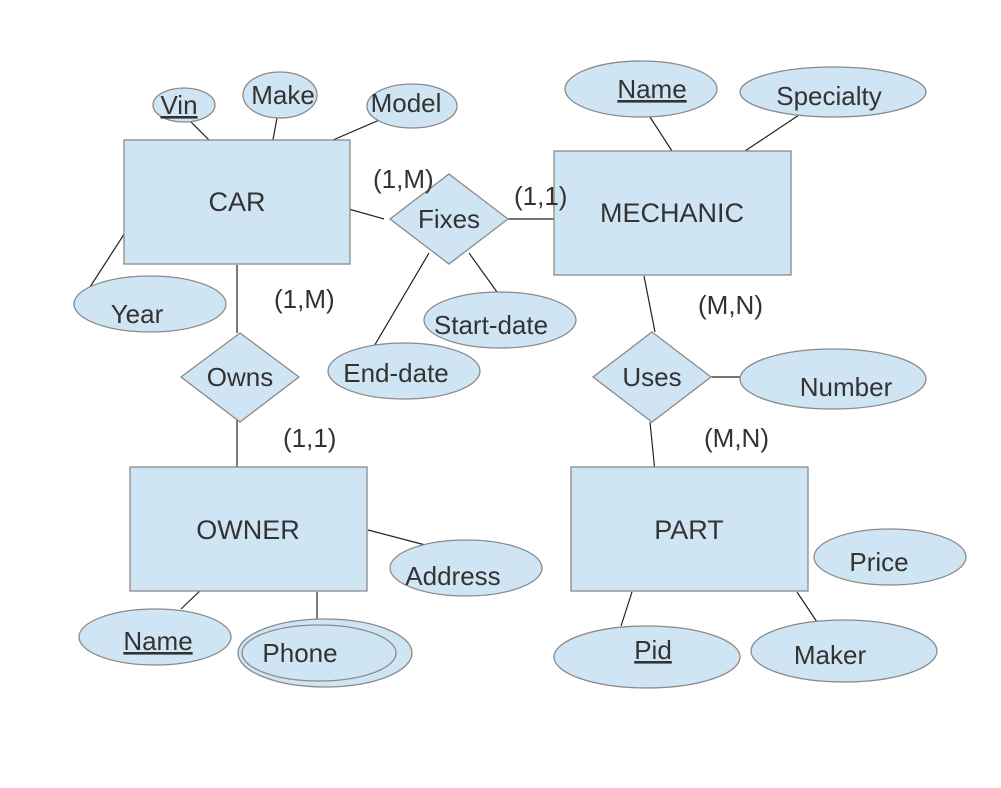 The height and width of the screenshot is (788, 1001). Describe the element at coordinates (299, 653) in the screenshot. I see `attribute-phone-label: Phone` at that location.